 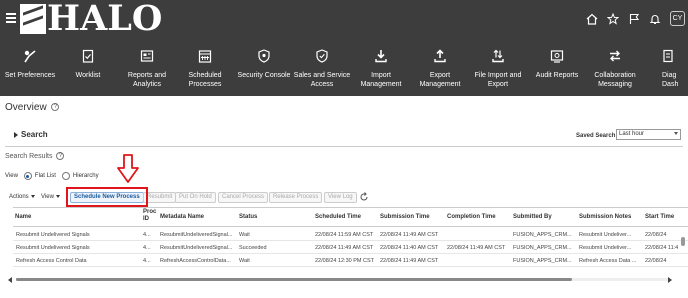 What do you see at coordinates (322, 68) in the screenshot?
I see `nav-sales-service-access: Sales and Service Access` at bounding box center [322, 68].